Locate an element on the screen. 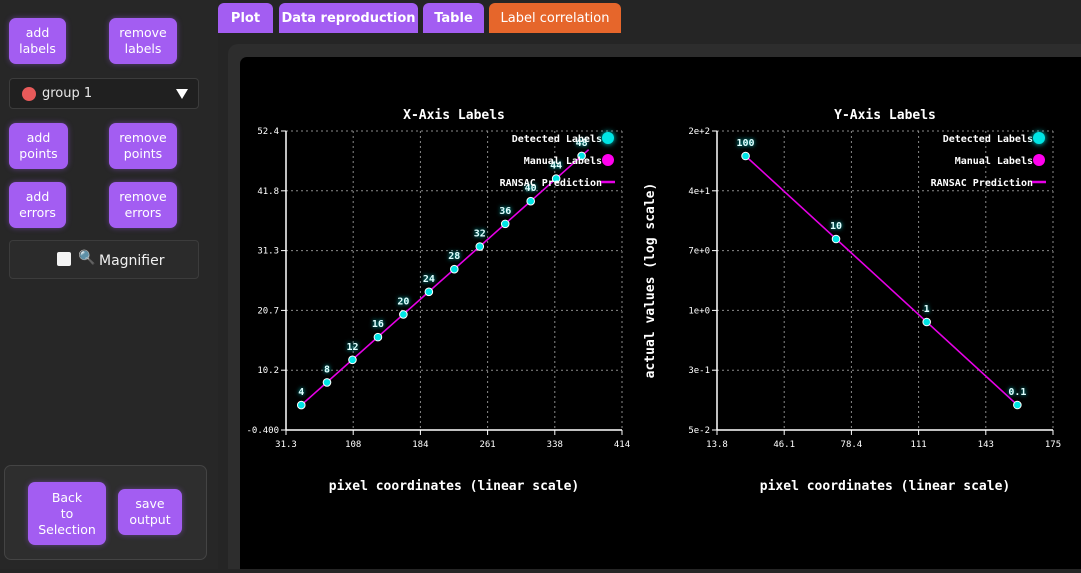 The image size is (1081, 573). data-label: 4 is located at coordinates (301, 392).